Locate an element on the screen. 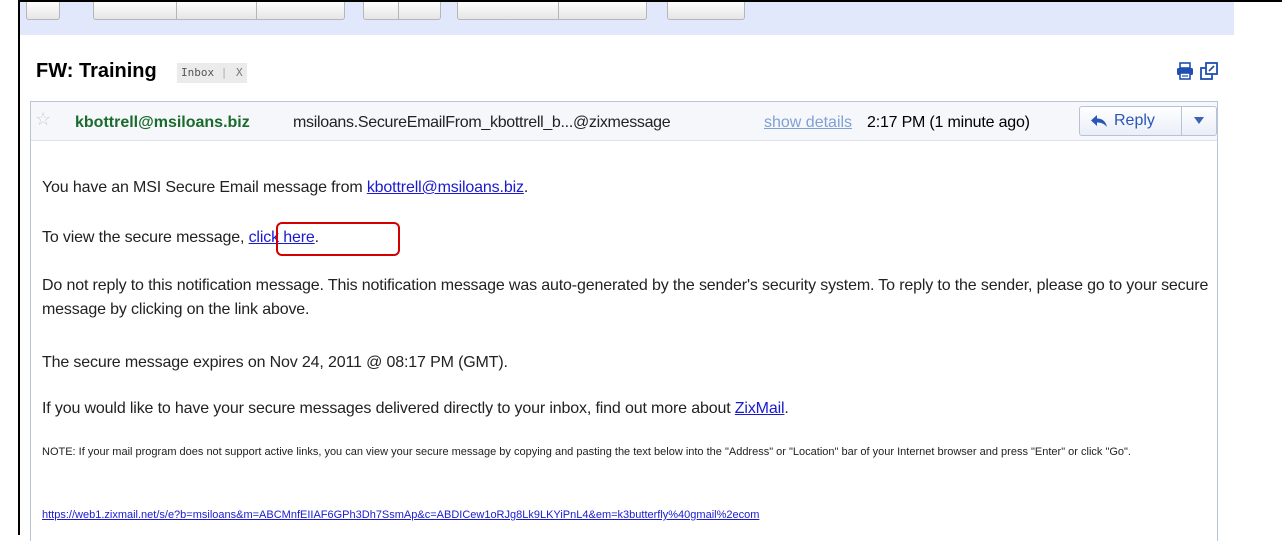 This screenshot has width=1284, height=541. view-text: To view the secure message is located at coordinates (141, 237).